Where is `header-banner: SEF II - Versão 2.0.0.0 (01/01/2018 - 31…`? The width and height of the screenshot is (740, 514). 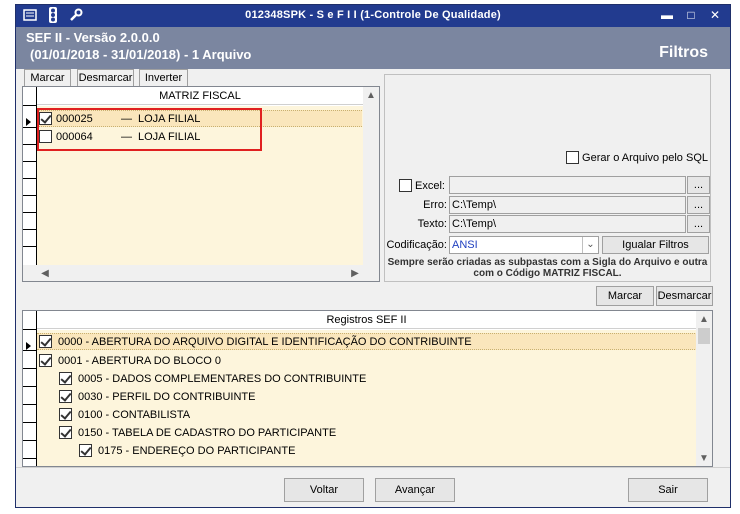 header-banner: SEF II - Versão 2.0.0.0 (01/01/2018 - 31… is located at coordinates (373, 48).